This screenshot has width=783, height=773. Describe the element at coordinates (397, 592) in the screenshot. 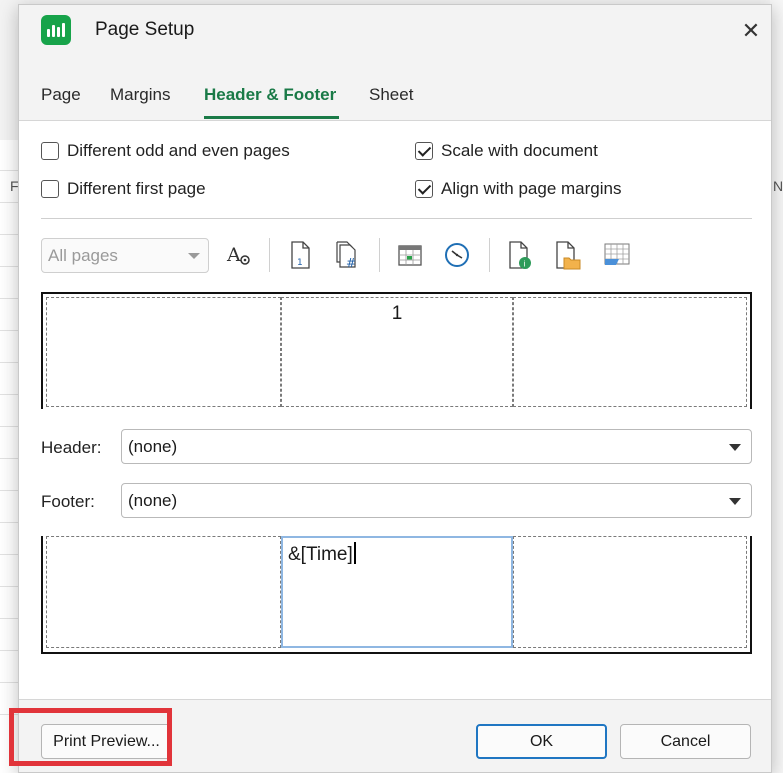

I see `footer-center-section: &[Time]` at that location.